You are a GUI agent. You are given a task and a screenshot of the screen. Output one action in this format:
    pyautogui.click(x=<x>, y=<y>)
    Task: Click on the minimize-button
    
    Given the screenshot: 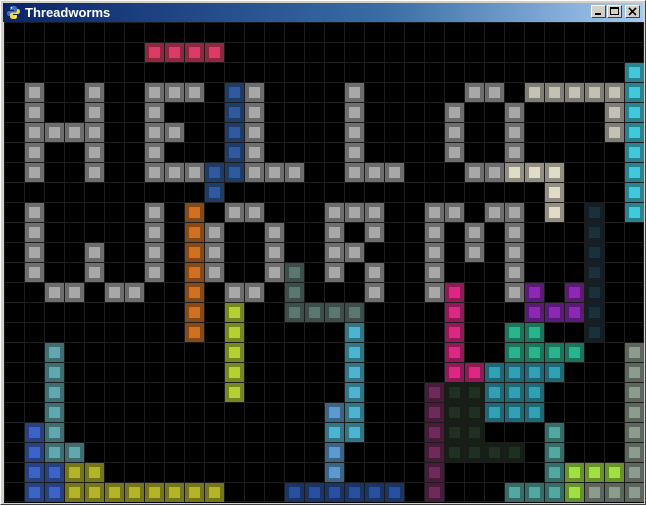 What is the action you would take?
    pyautogui.click(x=598, y=11)
    